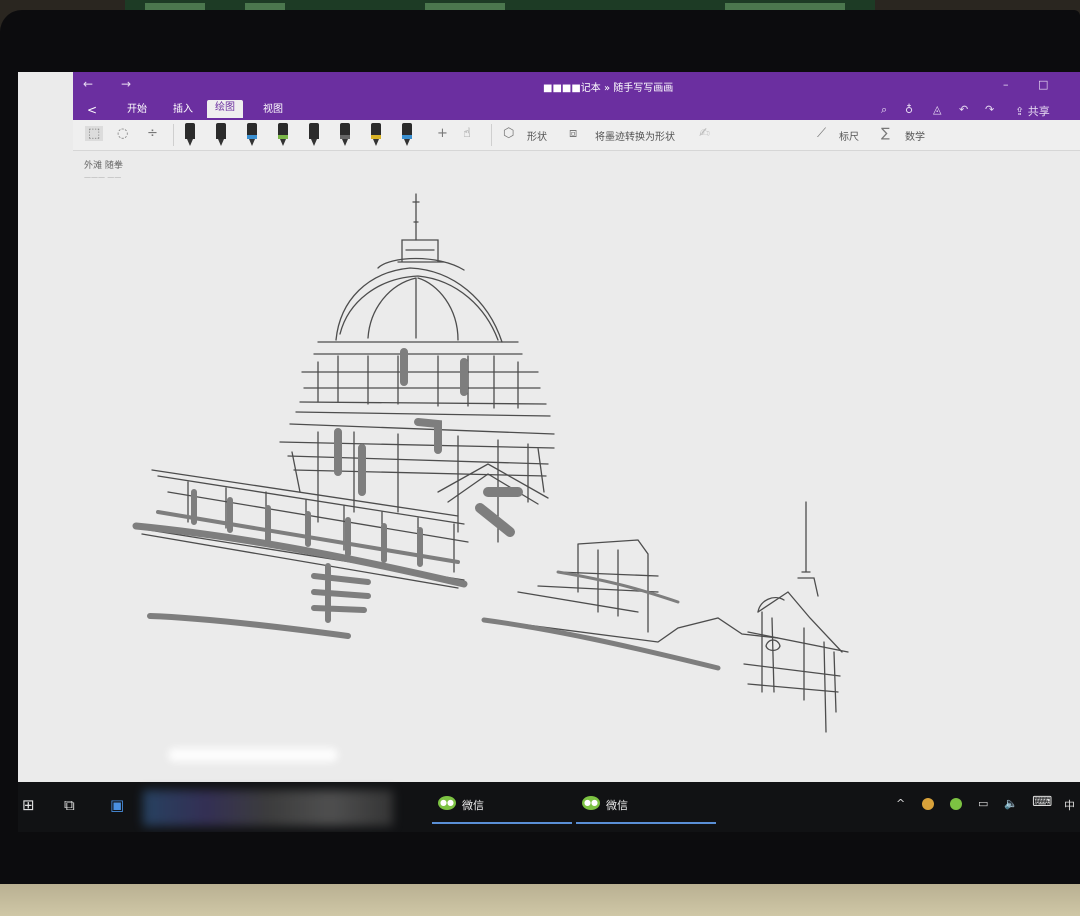 This screenshot has width=1080, height=916. I want to click on ruler-button: 标尺, so click(849, 135).